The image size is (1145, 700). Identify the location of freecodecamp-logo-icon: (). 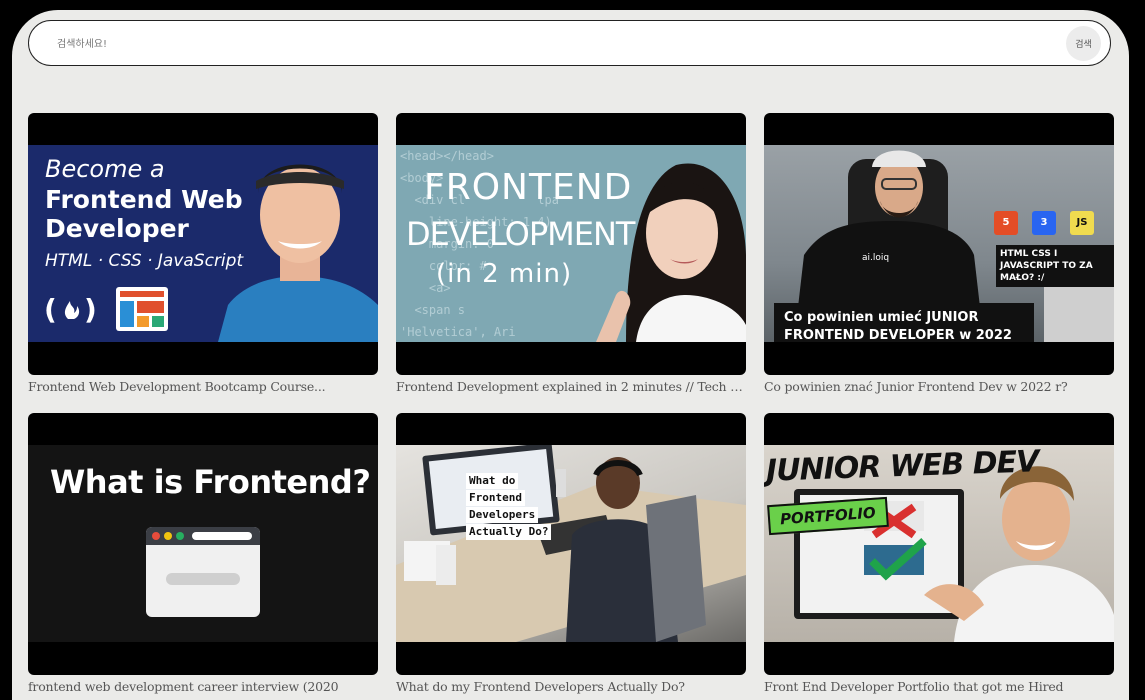
(72, 309).